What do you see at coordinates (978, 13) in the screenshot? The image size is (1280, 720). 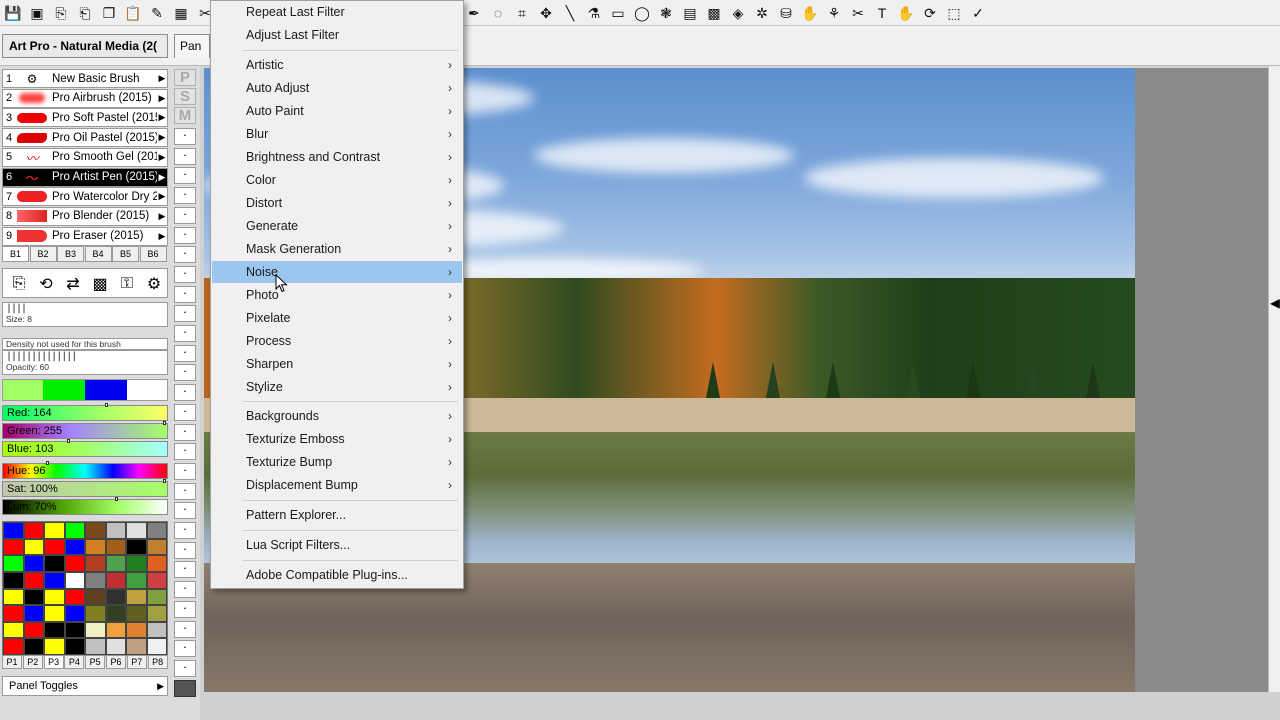 I see `eyedropper-icon: ✓` at bounding box center [978, 13].